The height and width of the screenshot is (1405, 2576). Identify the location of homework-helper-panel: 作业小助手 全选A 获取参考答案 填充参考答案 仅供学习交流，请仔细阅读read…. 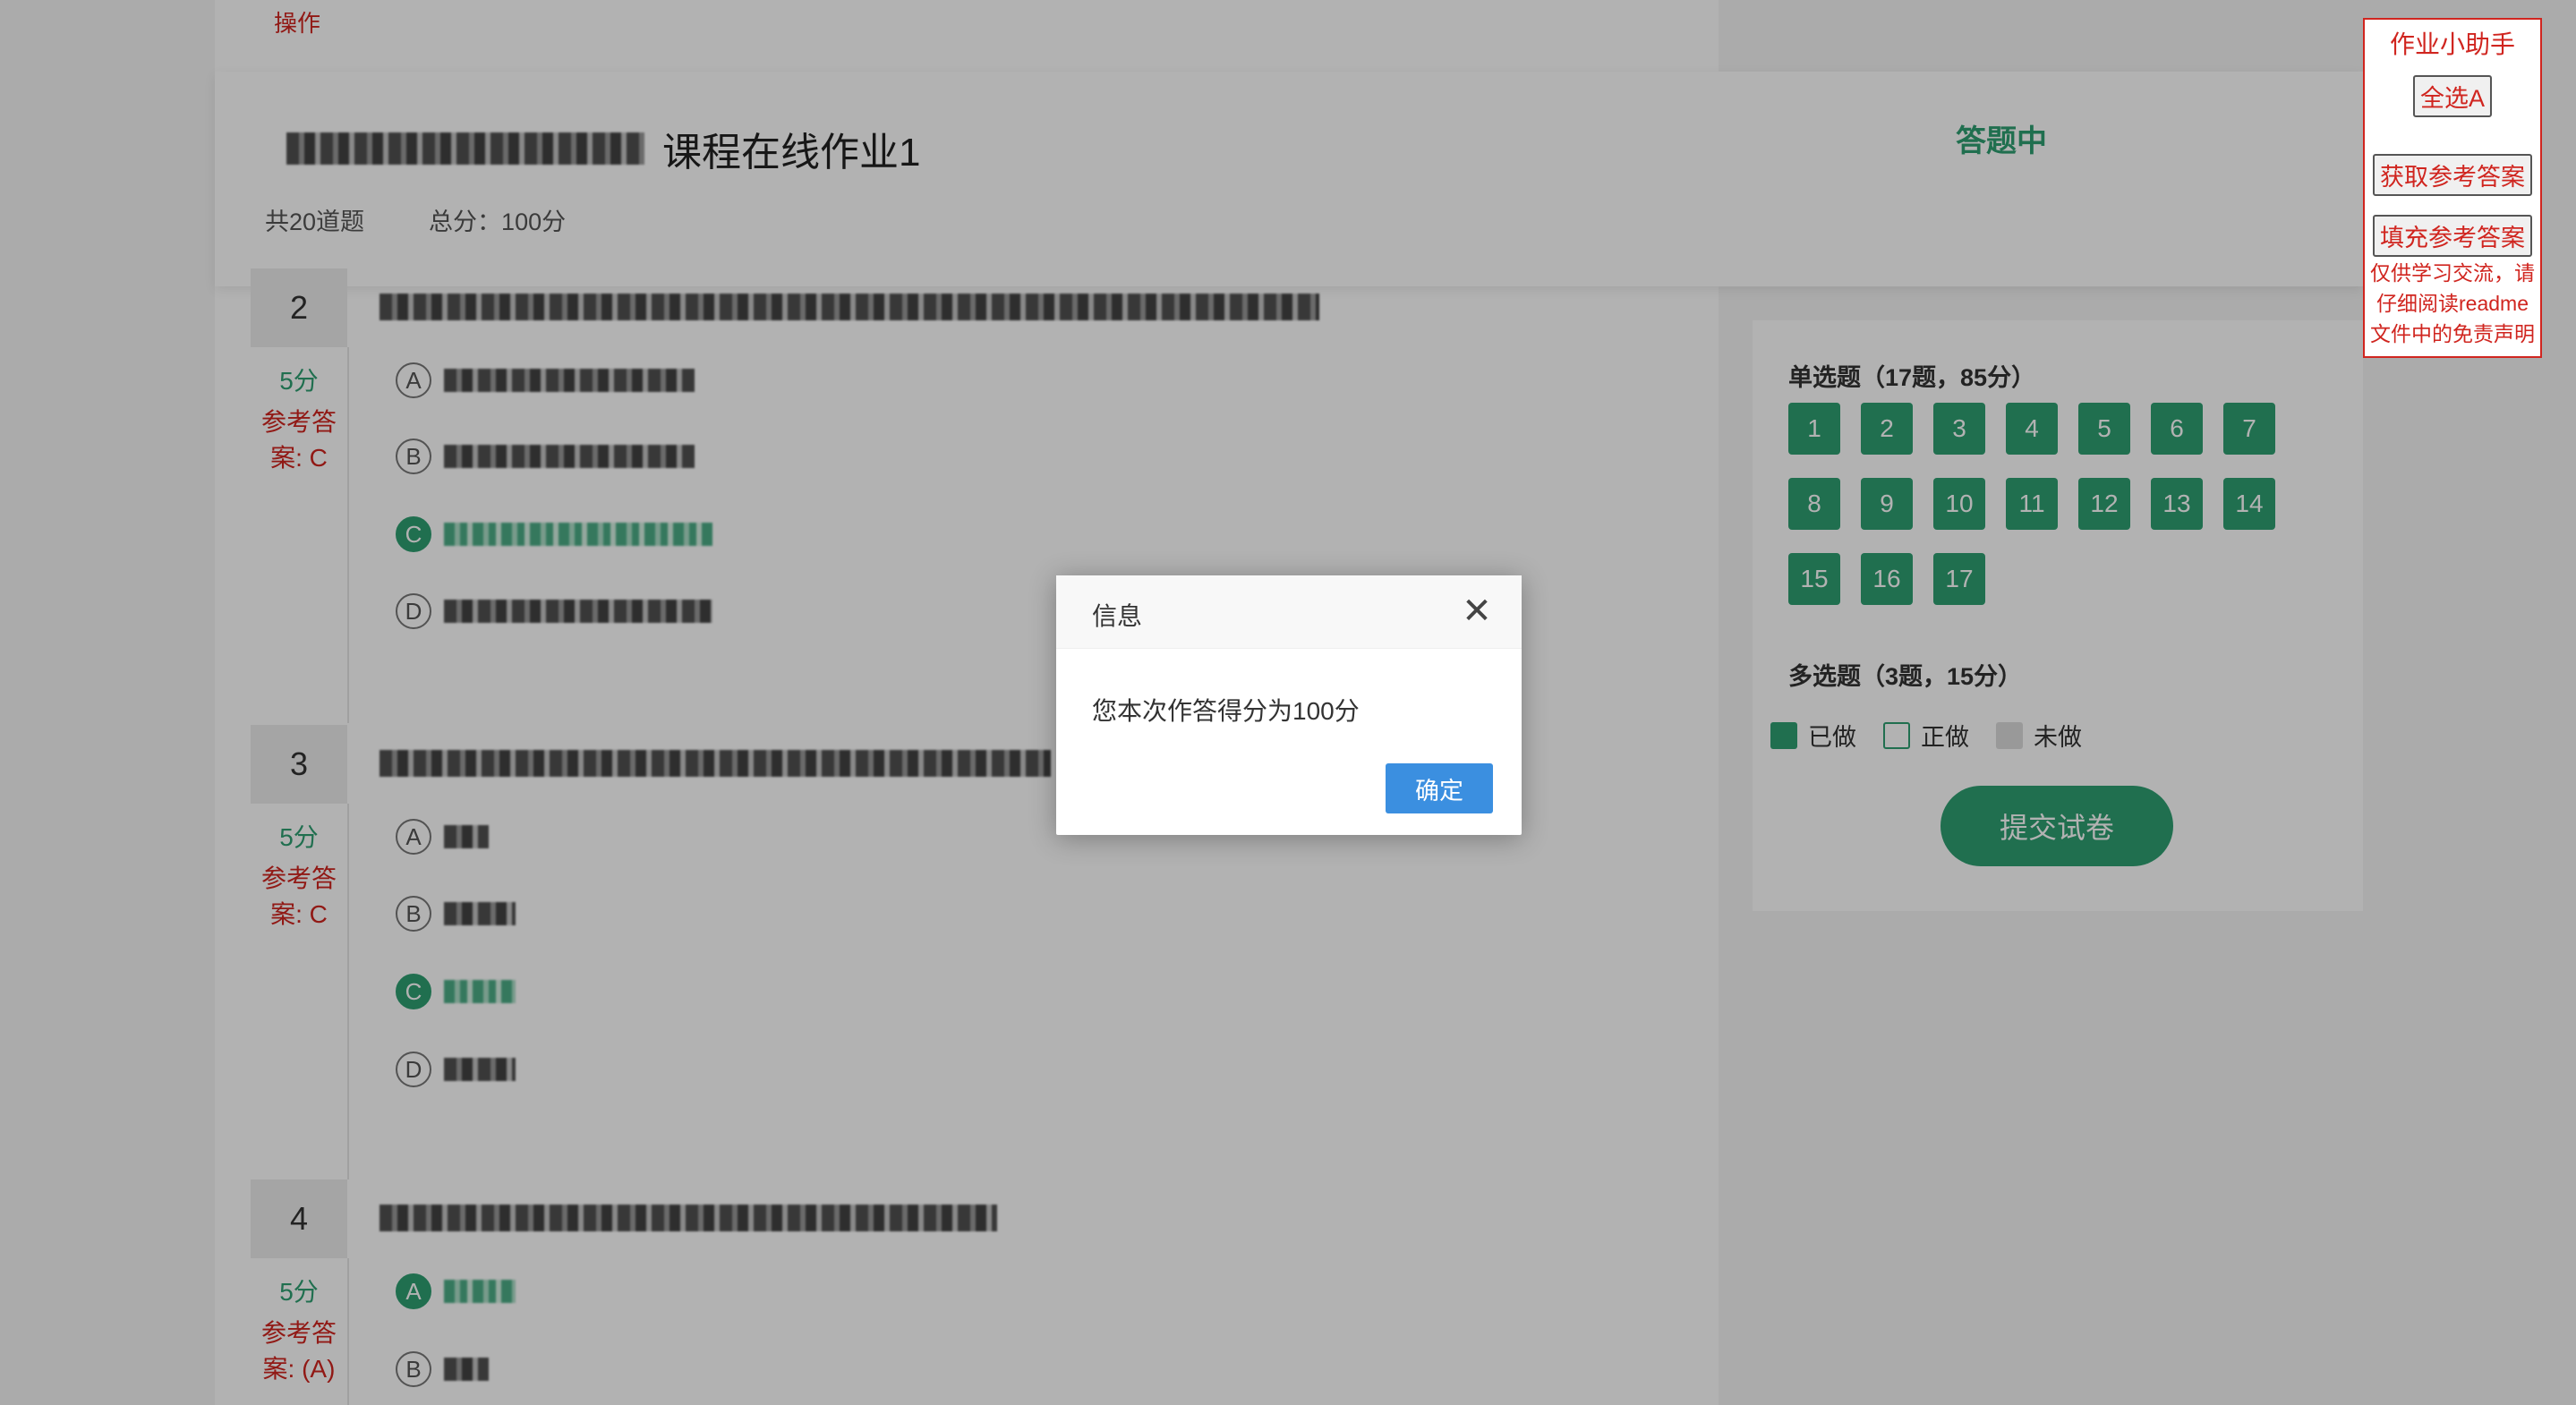
(2452, 188).